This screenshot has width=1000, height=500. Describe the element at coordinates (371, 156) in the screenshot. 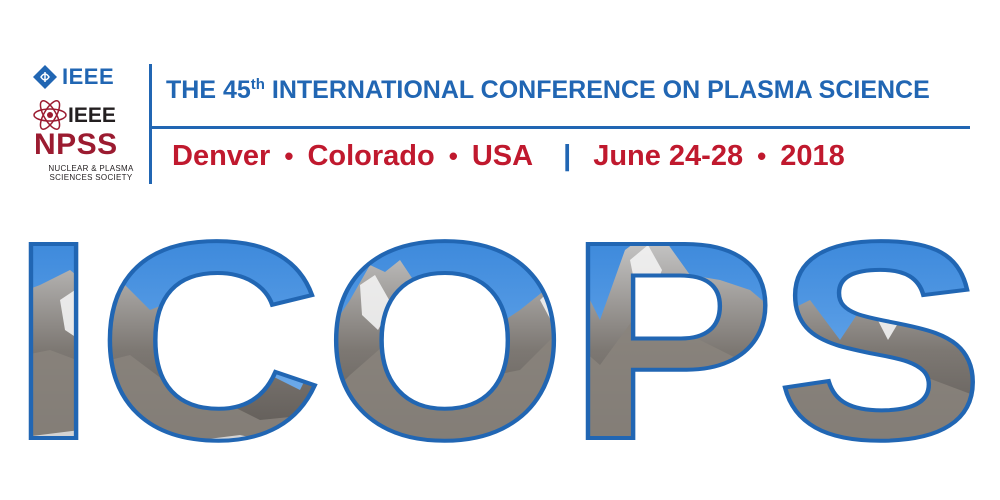

I see `state: Colorado` at that location.